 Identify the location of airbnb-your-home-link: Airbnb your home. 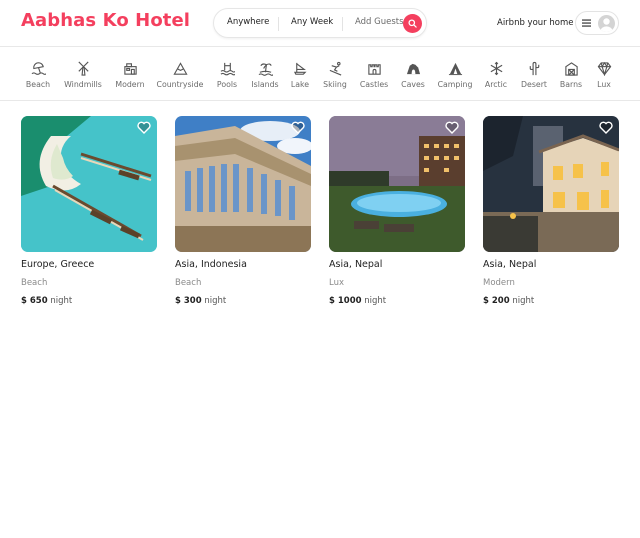
(535, 23).